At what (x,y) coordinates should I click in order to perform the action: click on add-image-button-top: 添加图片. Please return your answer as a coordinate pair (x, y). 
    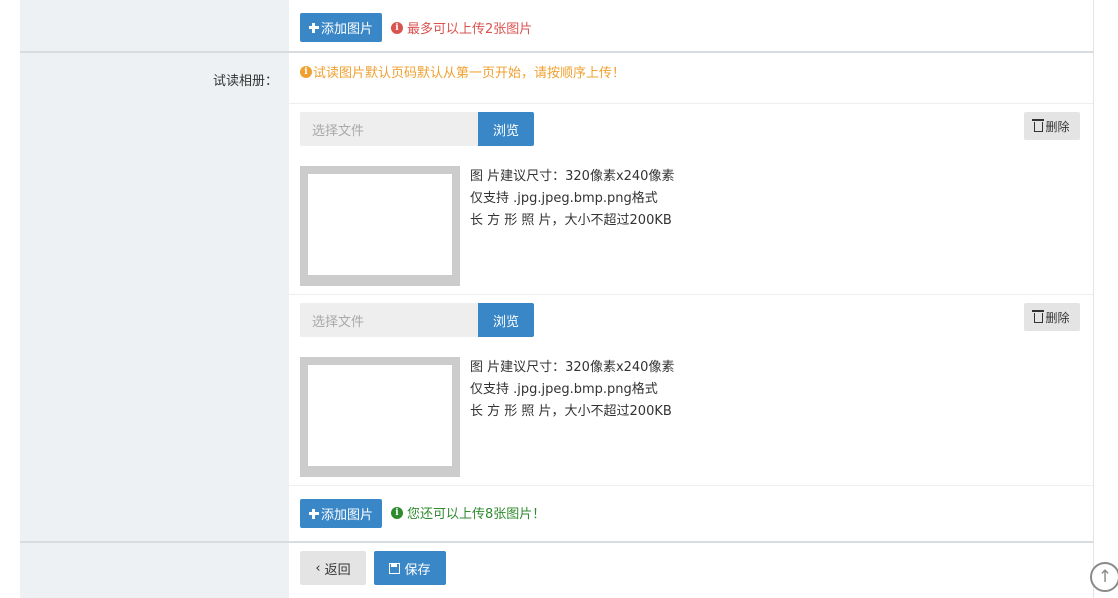
    Looking at the image, I should click on (341, 27).